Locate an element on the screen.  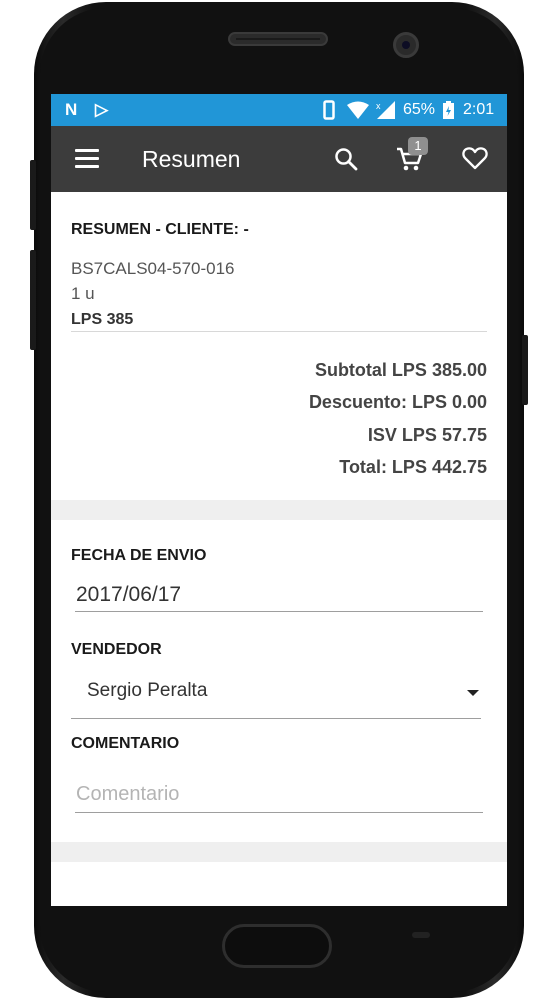
ship-date-field: 2017/06/17 is located at coordinates (128, 595).